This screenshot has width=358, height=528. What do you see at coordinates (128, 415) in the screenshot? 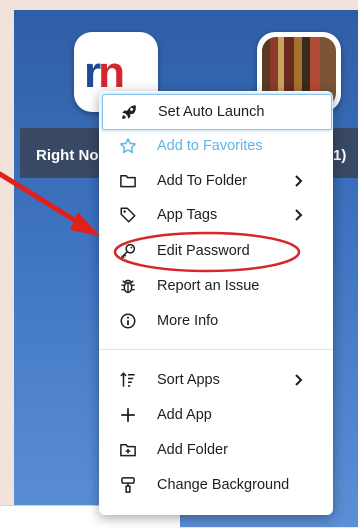
I see `plus-icon` at bounding box center [128, 415].